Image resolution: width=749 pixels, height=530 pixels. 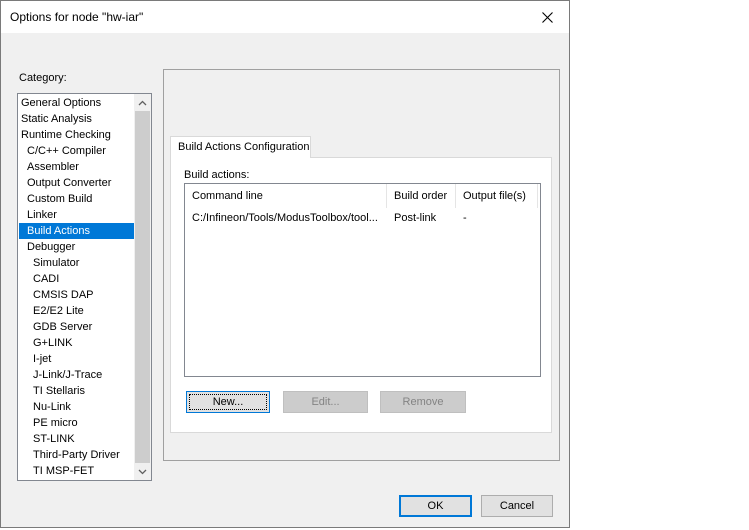 What do you see at coordinates (421, 196) in the screenshot?
I see `column-header-build-order: Build order` at bounding box center [421, 196].